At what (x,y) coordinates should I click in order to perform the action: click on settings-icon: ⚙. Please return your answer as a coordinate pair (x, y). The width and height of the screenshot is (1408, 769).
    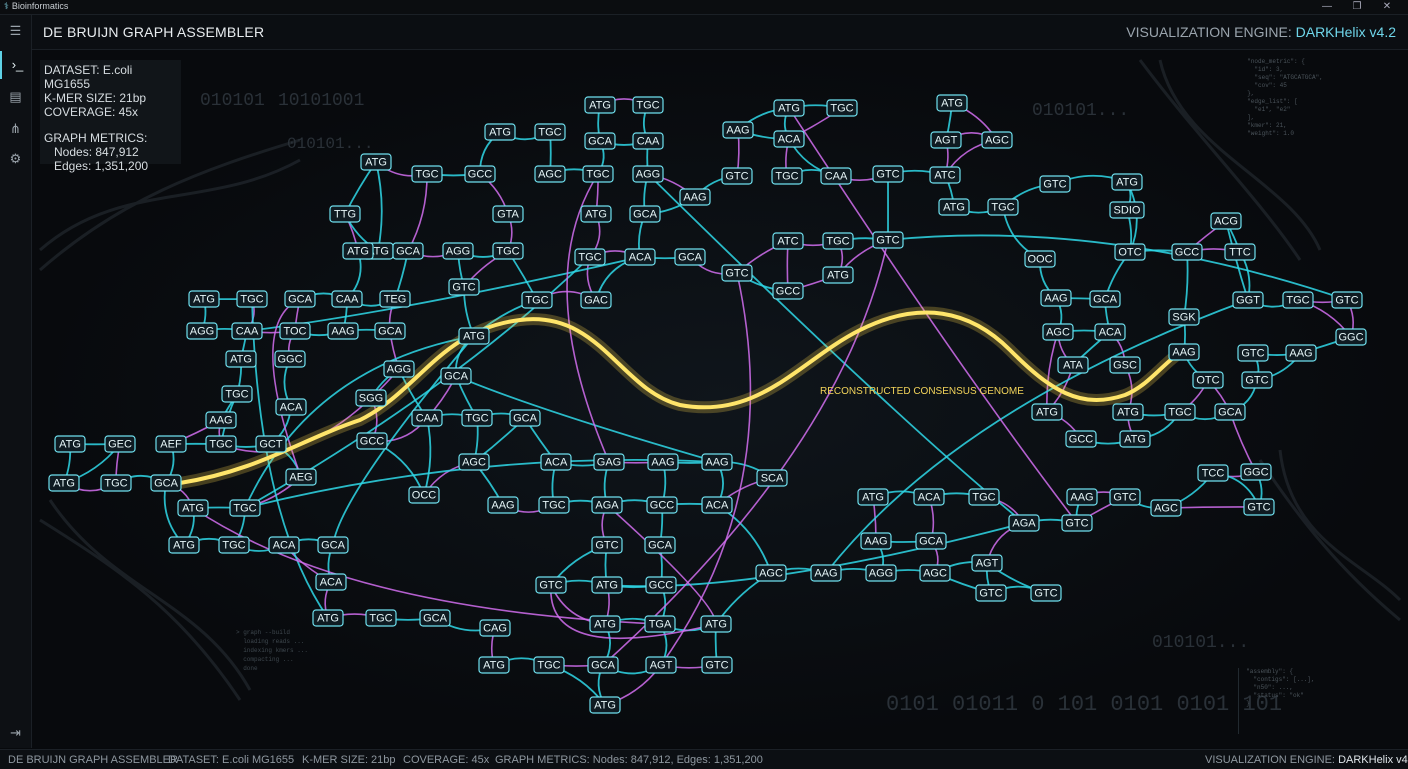
    Looking at the image, I should click on (15, 159).